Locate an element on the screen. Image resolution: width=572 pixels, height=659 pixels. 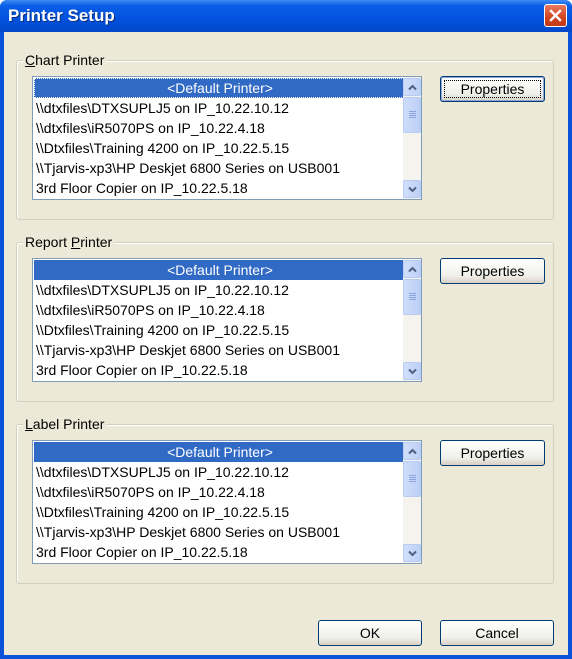
chart-printer-label: Chart Printer is located at coordinates (65, 60).